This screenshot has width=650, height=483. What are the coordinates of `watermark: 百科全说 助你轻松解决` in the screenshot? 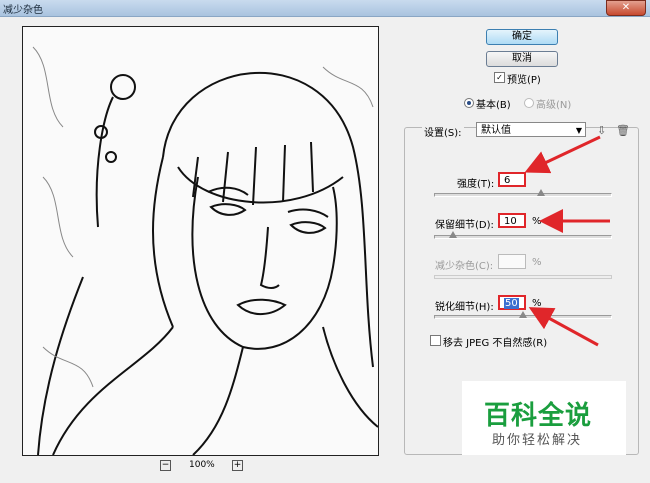 It's located at (544, 418).